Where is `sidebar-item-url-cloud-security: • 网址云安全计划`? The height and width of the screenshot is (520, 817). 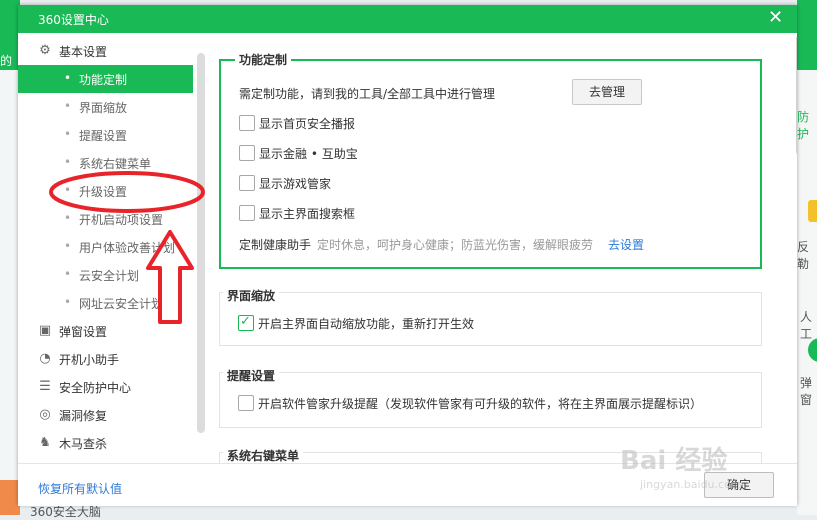
sidebar-item-url-cloud-security: • 网址云安全计划 is located at coordinates (105, 303).